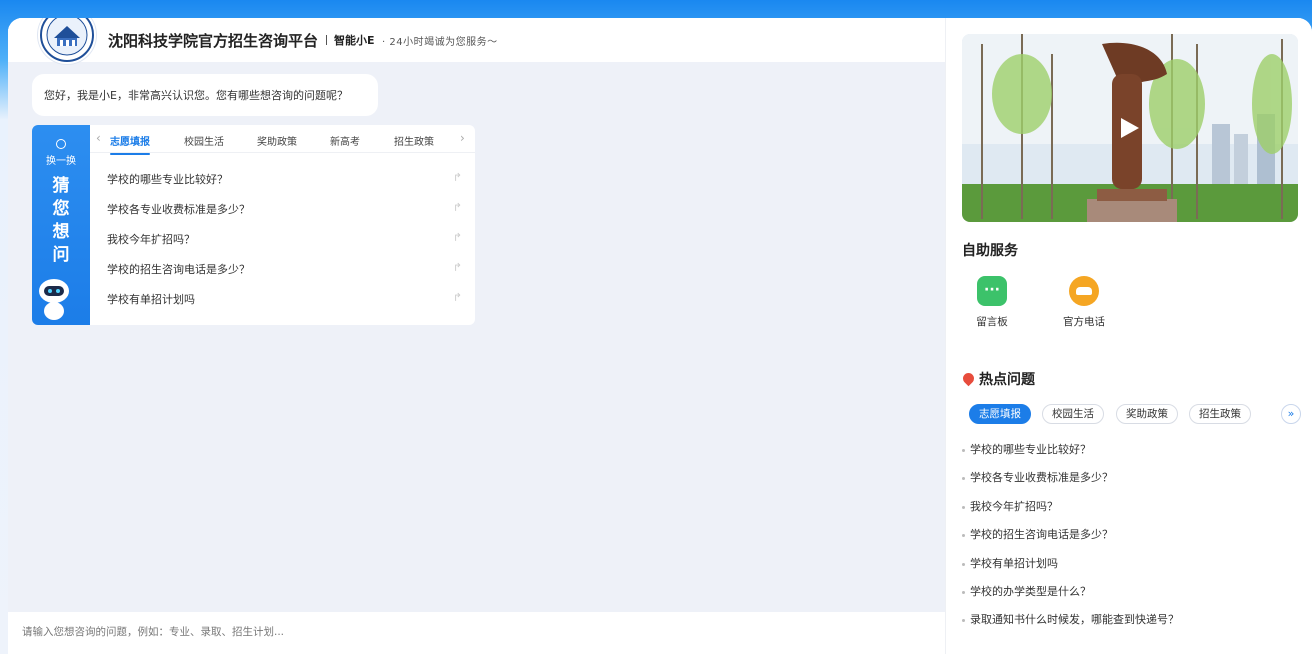 The image size is (1312, 654). I want to click on hot-tabs-more-icon: », so click(1291, 414).